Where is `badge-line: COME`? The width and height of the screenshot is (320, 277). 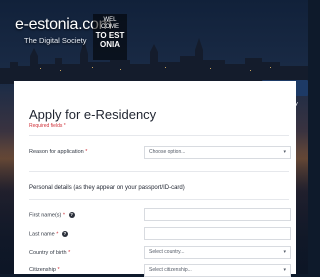 badge-line: COME is located at coordinates (110, 27).